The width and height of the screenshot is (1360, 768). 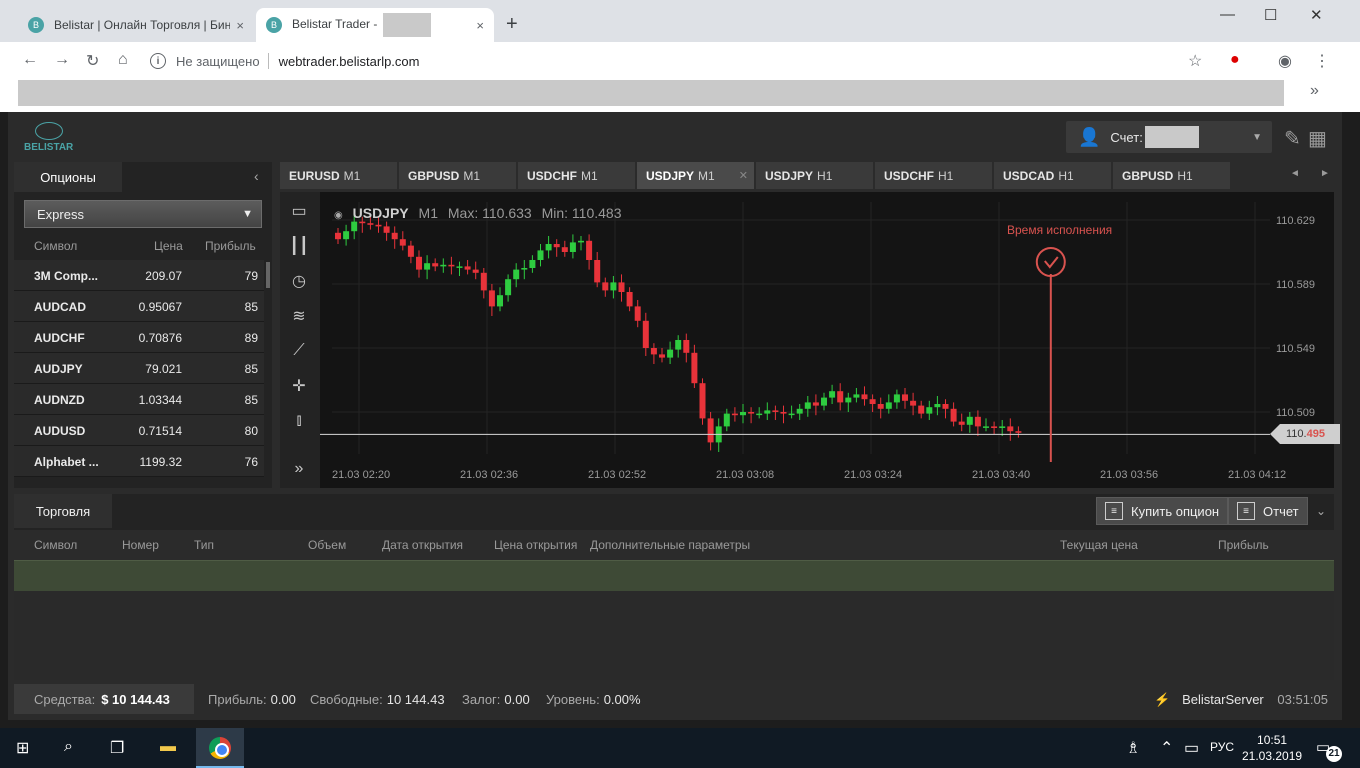 I want to click on notifications-icon: ▭ 21, so click(x=1329, y=750).